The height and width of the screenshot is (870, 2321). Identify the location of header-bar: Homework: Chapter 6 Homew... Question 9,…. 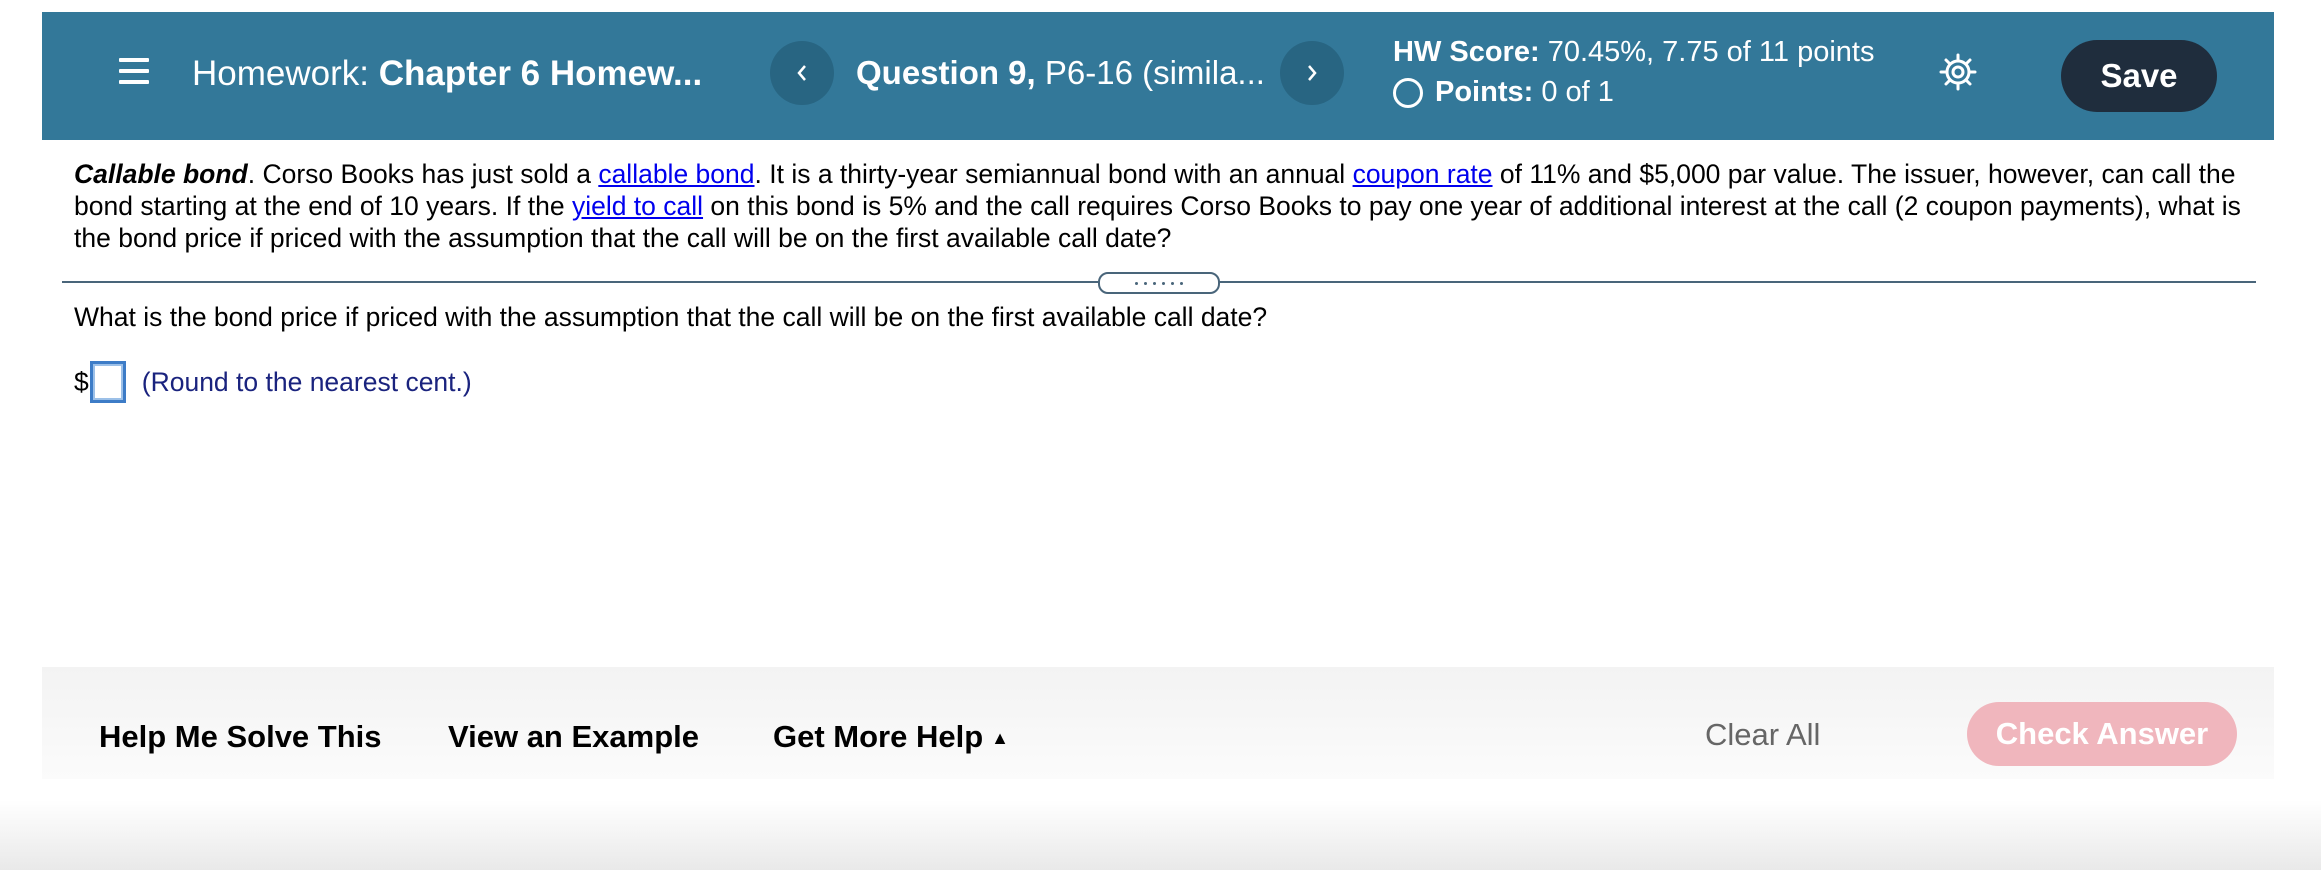
(1158, 76).